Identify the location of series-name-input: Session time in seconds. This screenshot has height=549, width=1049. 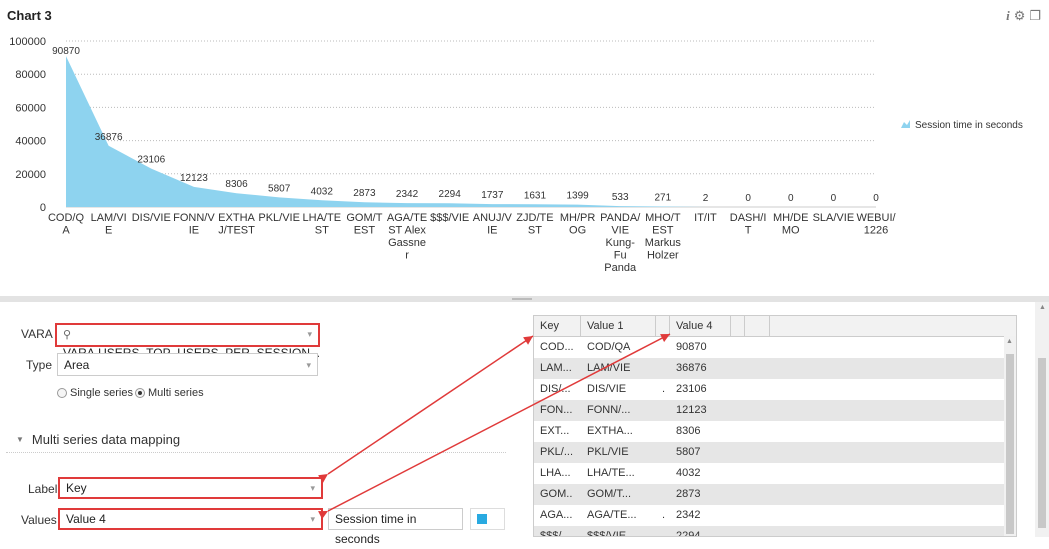
(395, 527).